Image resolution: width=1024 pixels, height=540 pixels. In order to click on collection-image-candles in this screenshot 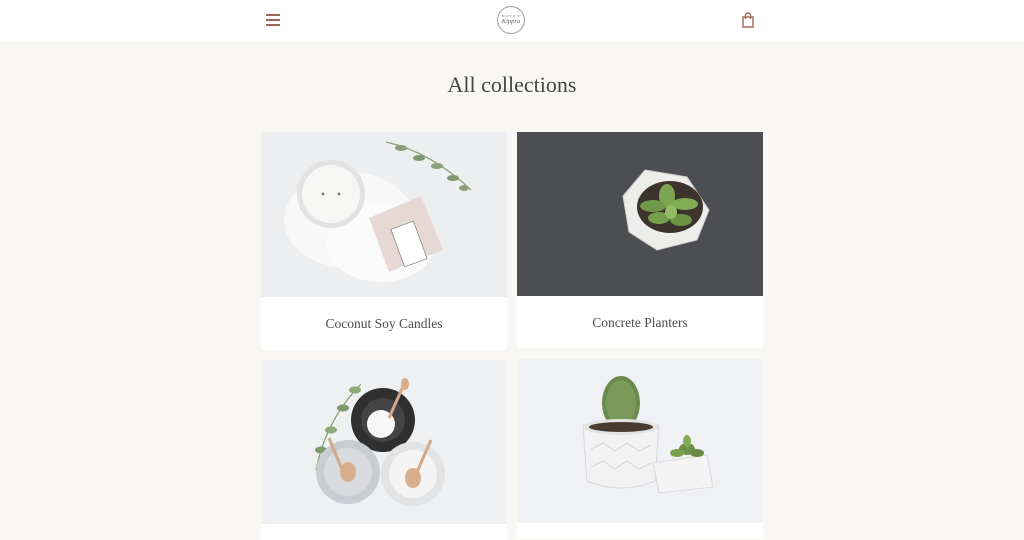, I will do `click(384, 214)`.